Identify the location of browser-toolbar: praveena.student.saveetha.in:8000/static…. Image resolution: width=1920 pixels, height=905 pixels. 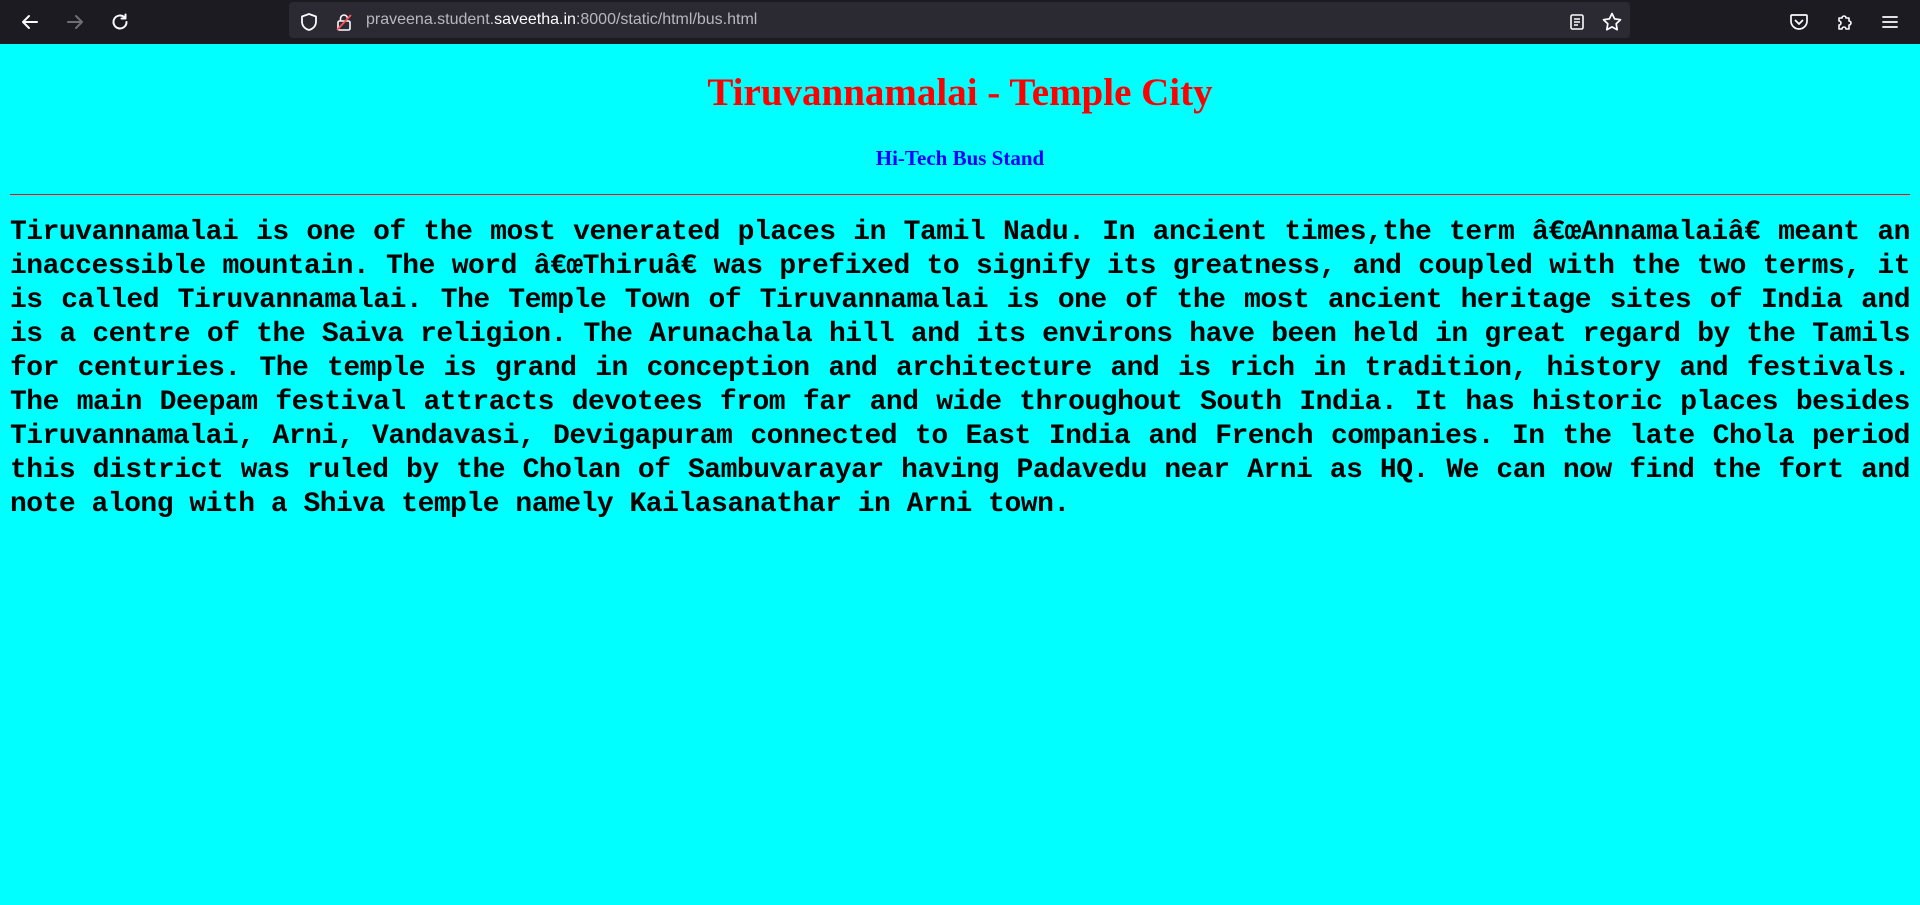
(960, 22).